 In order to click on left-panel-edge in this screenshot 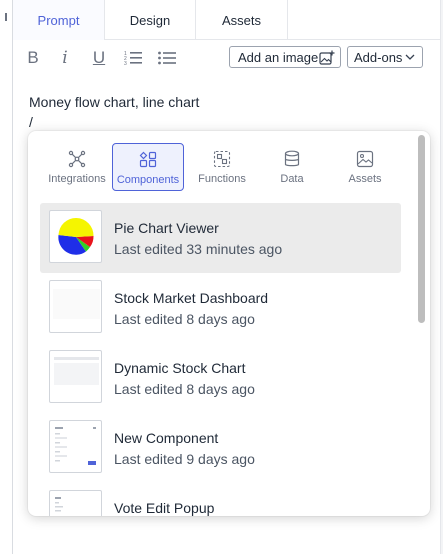, I will do `click(6, 277)`.